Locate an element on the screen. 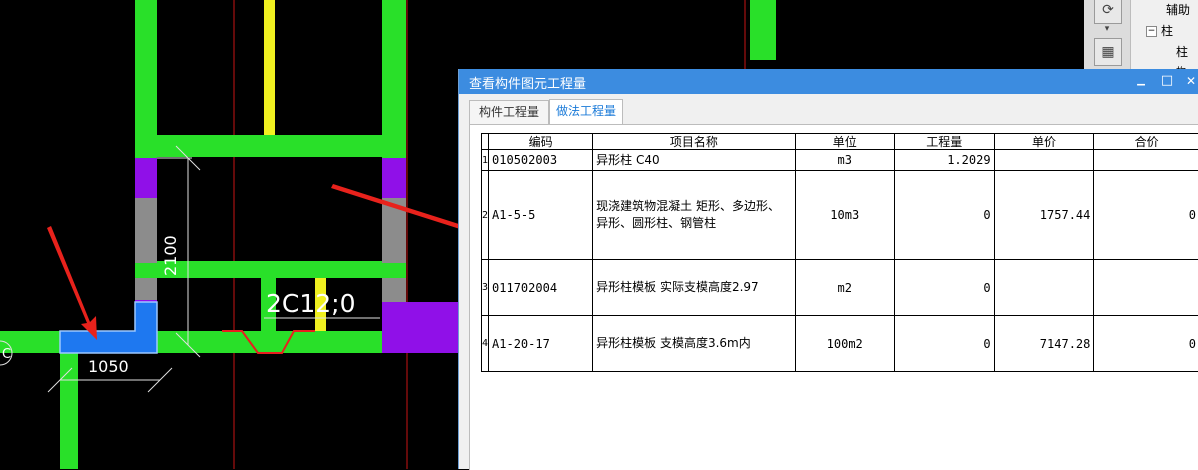 This screenshot has height=470, width=1198. cell-unit-price: 1757.44 is located at coordinates (1044, 215).